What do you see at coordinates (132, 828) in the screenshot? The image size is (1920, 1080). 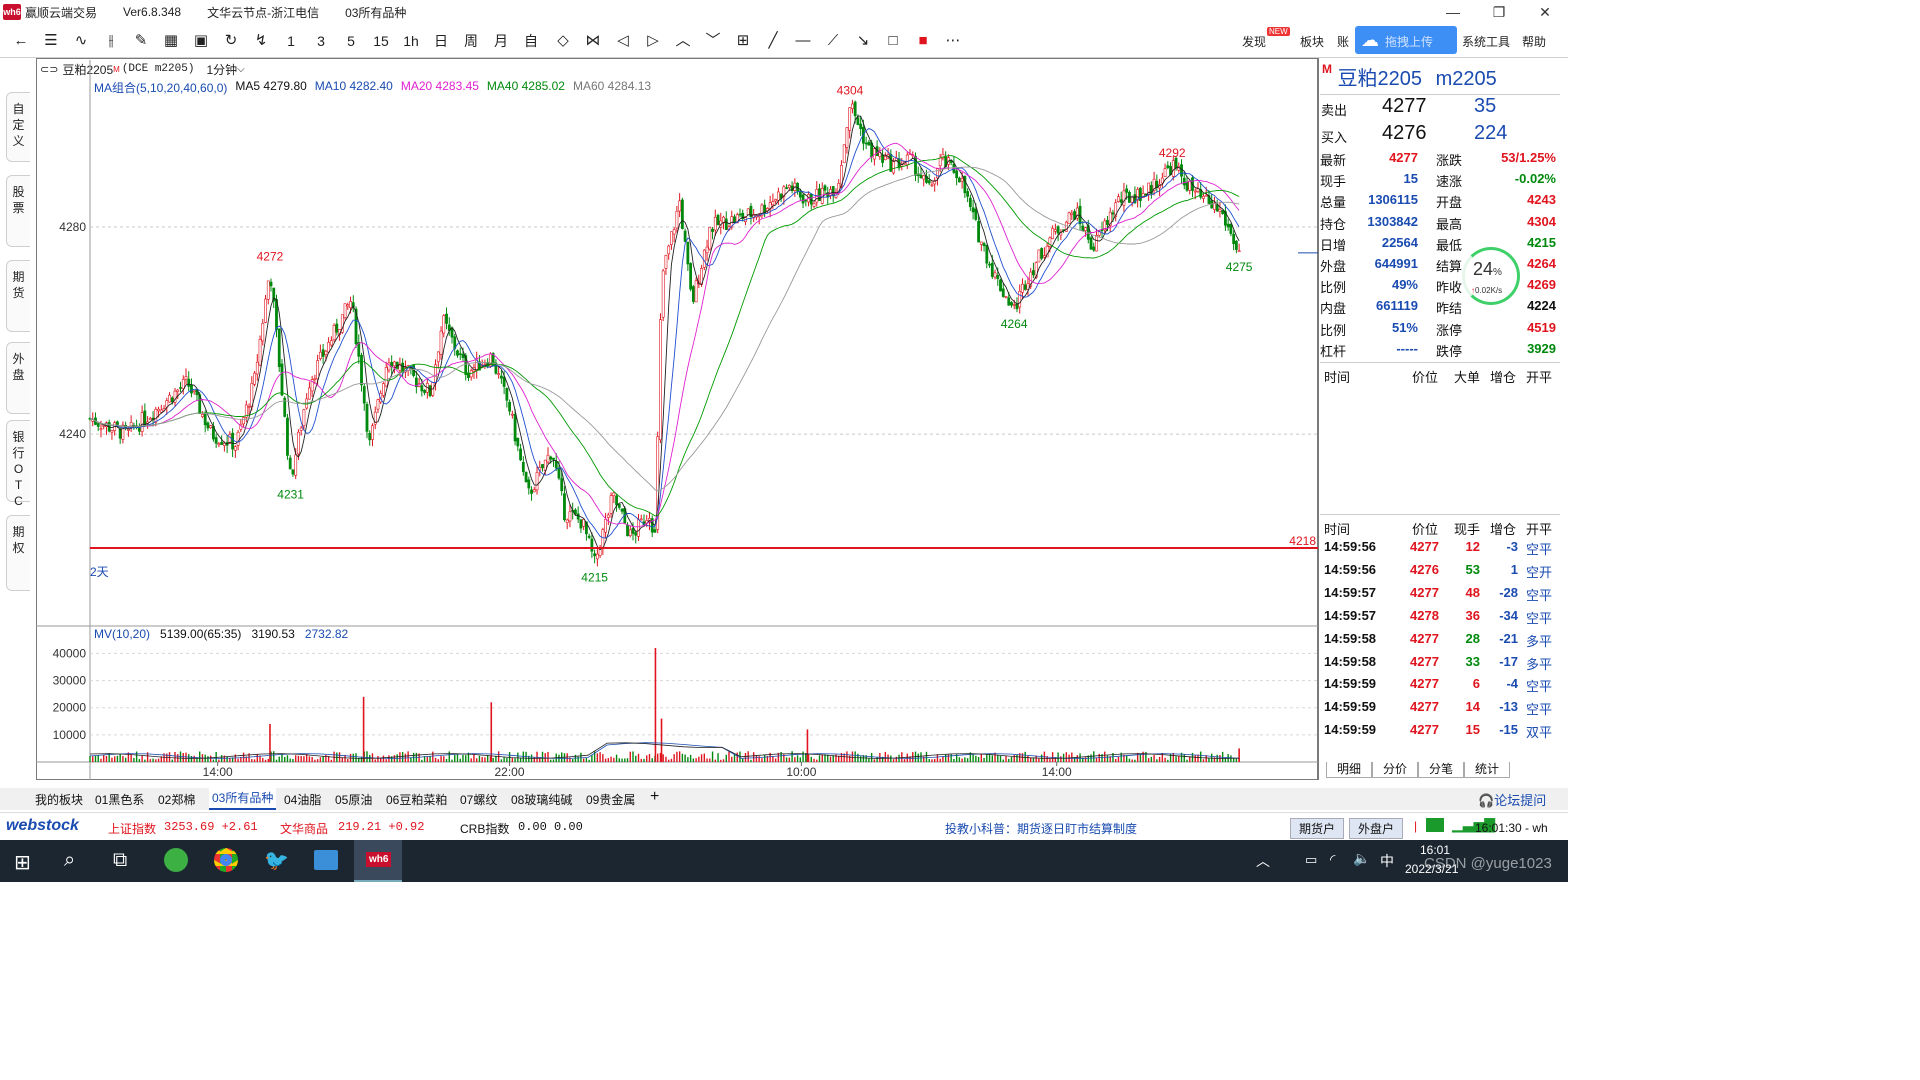 I see `index-sse-label: 上证指数` at bounding box center [132, 828].